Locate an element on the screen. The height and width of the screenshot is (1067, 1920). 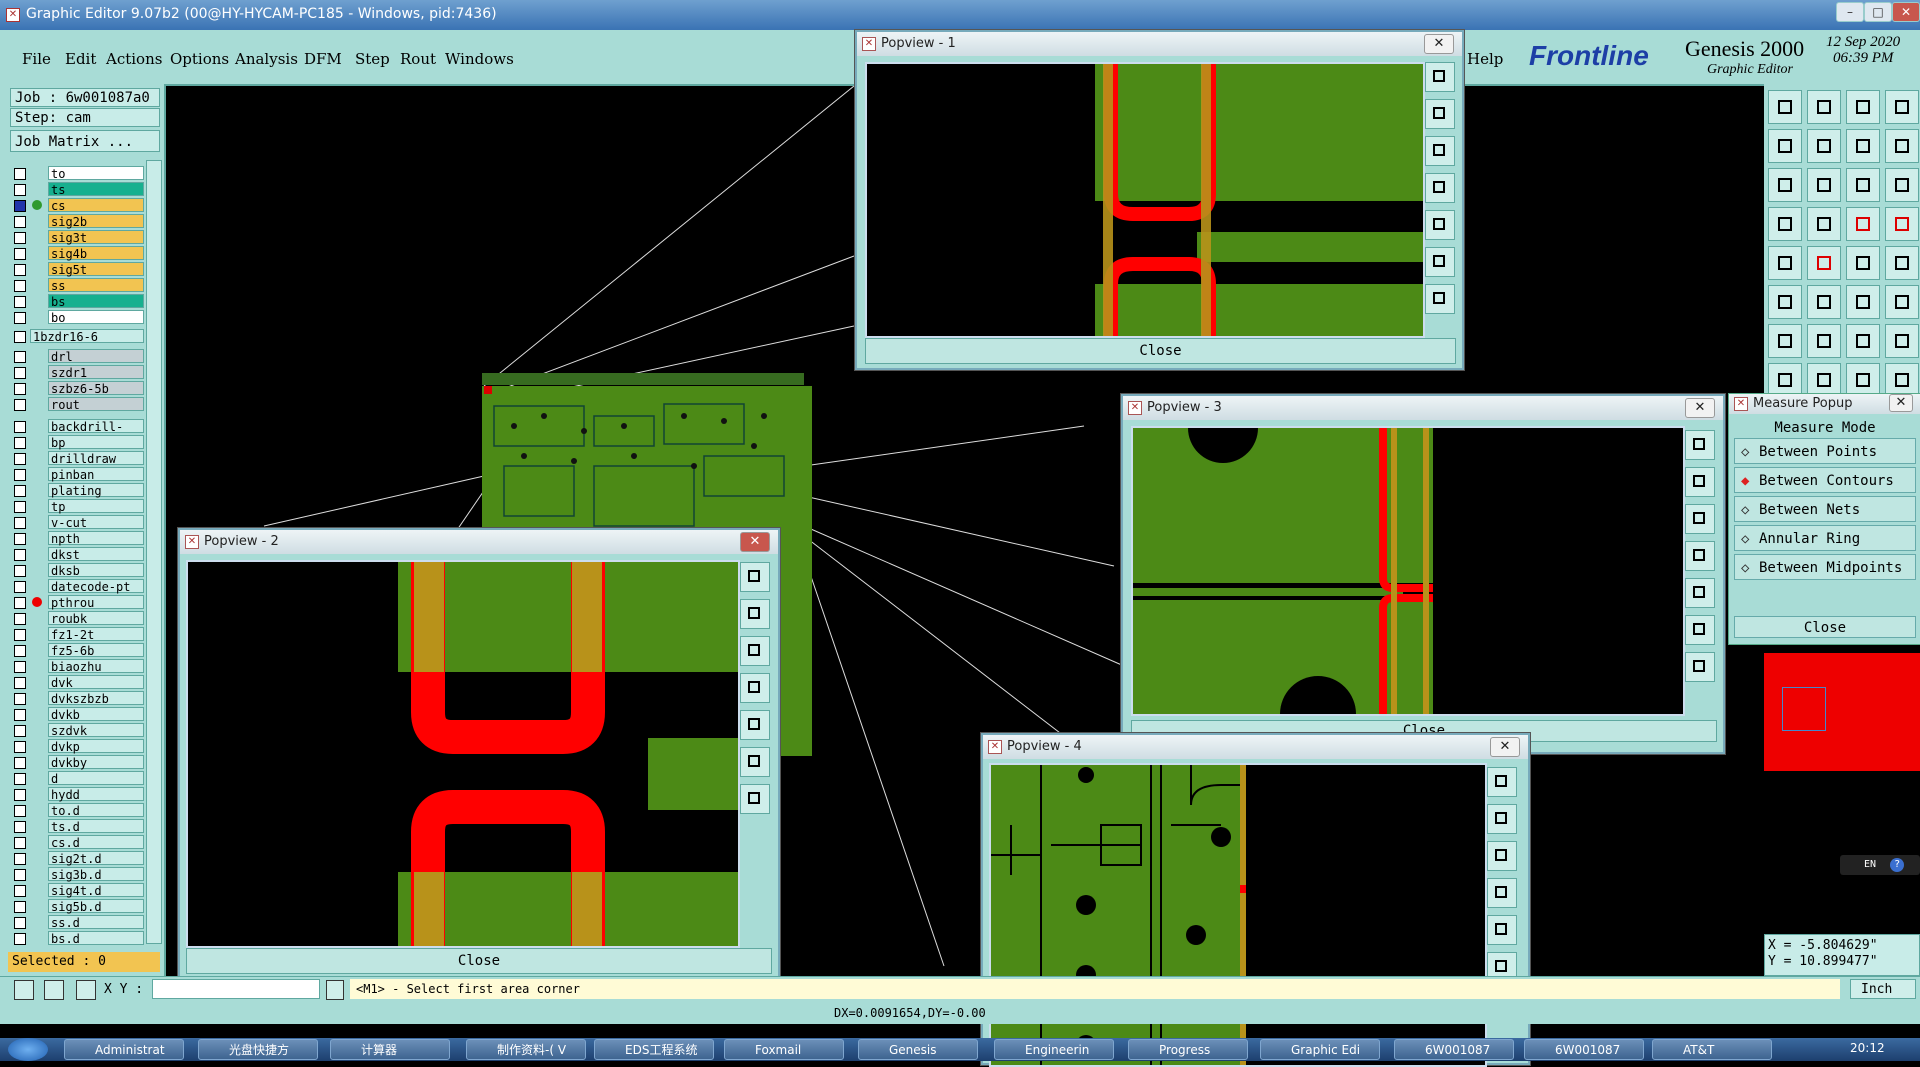
layer-name: v-cut is located at coordinates (96, 522).